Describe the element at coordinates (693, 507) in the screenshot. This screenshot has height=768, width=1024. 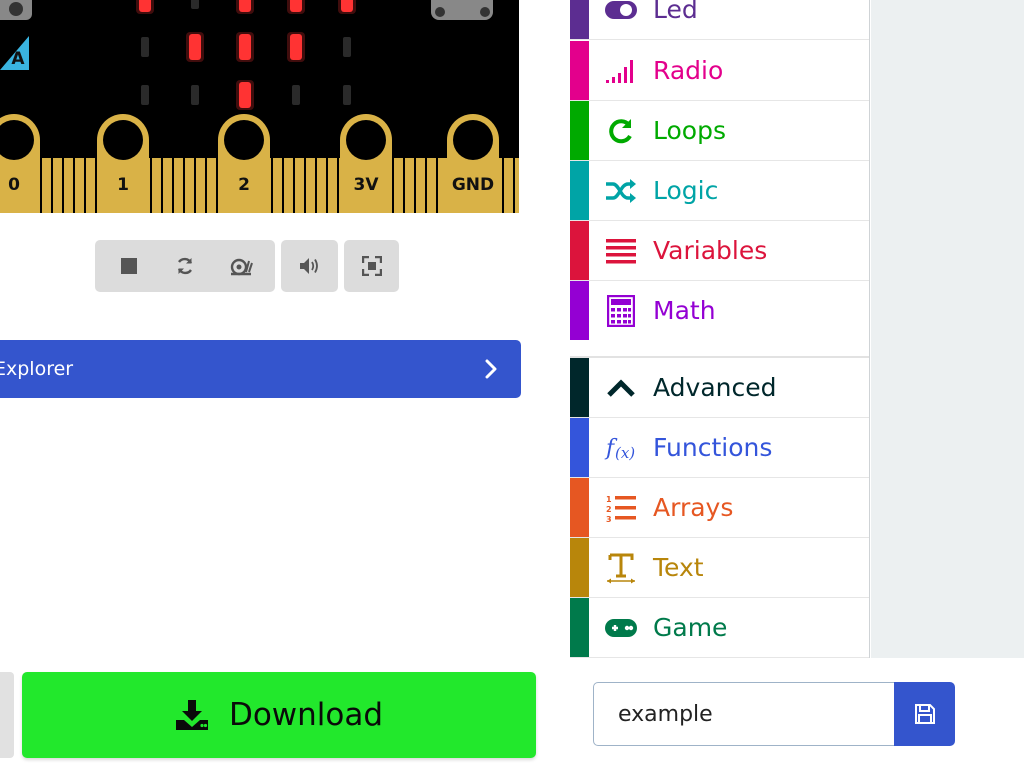
I see `toolbox-category-label: Arrays` at that location.